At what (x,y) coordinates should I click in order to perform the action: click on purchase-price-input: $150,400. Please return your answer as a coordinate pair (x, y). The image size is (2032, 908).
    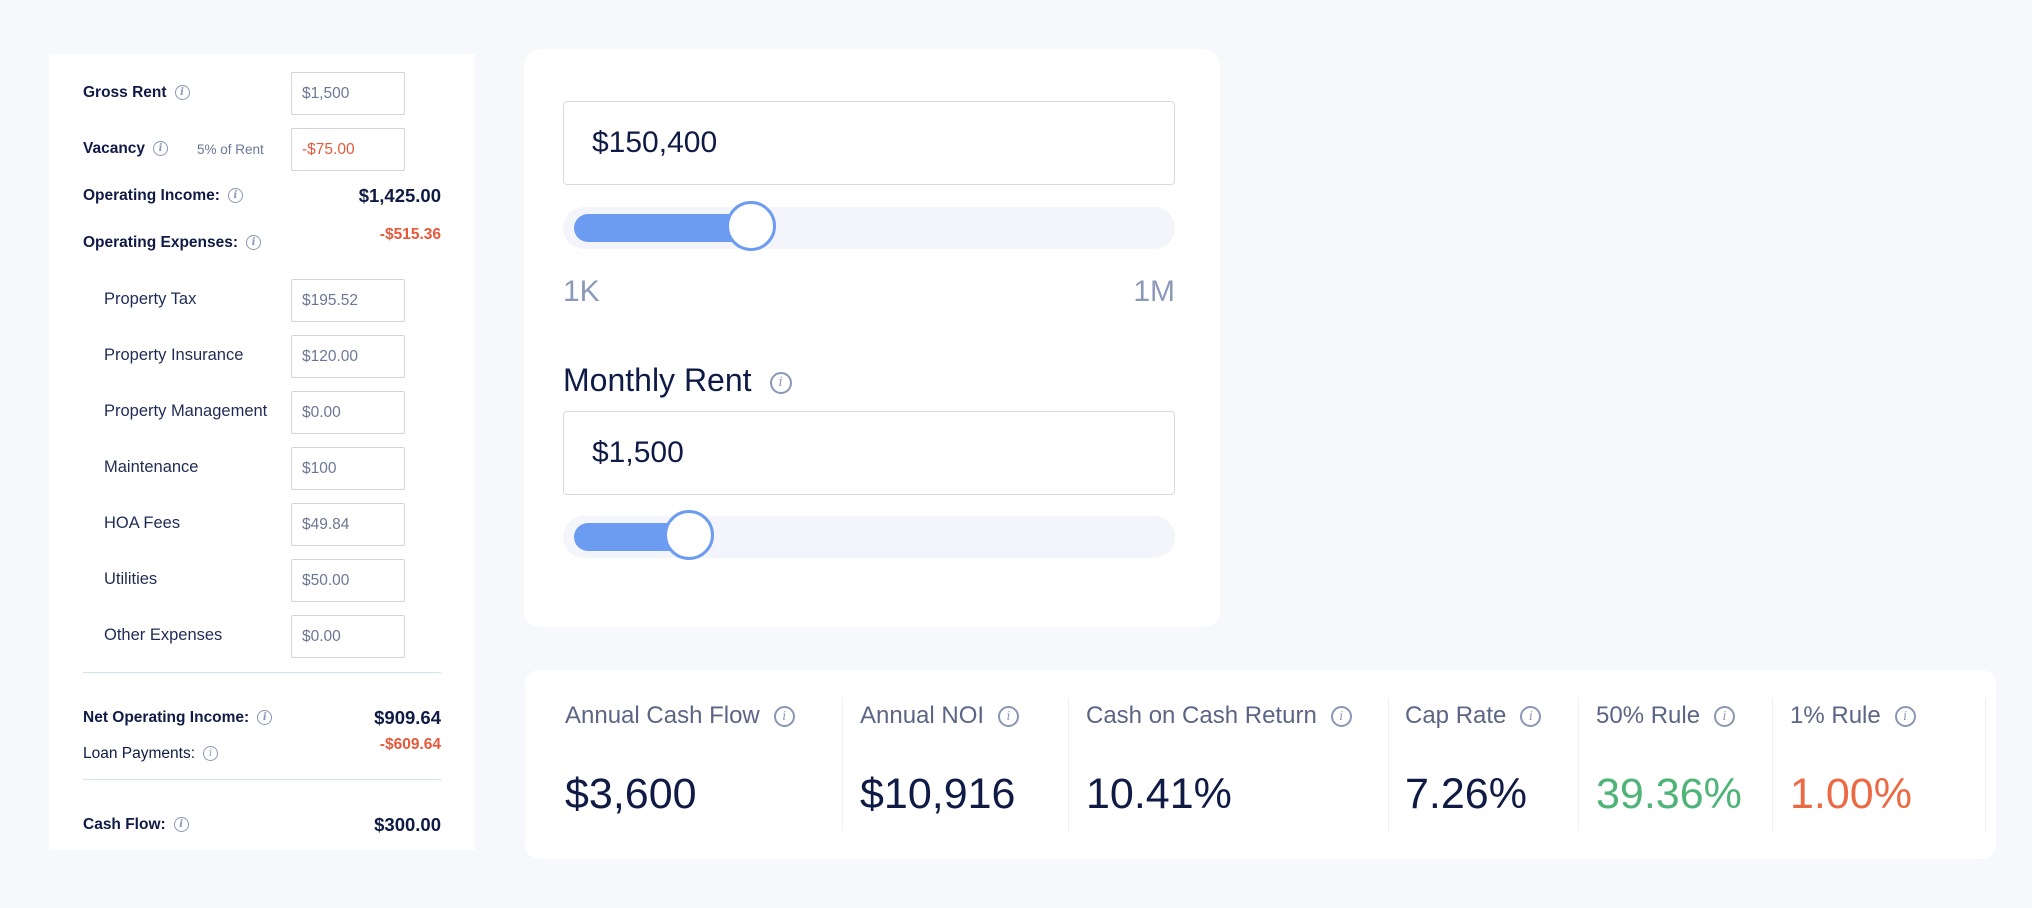
    Looking at the image, I should click on (869, 143).